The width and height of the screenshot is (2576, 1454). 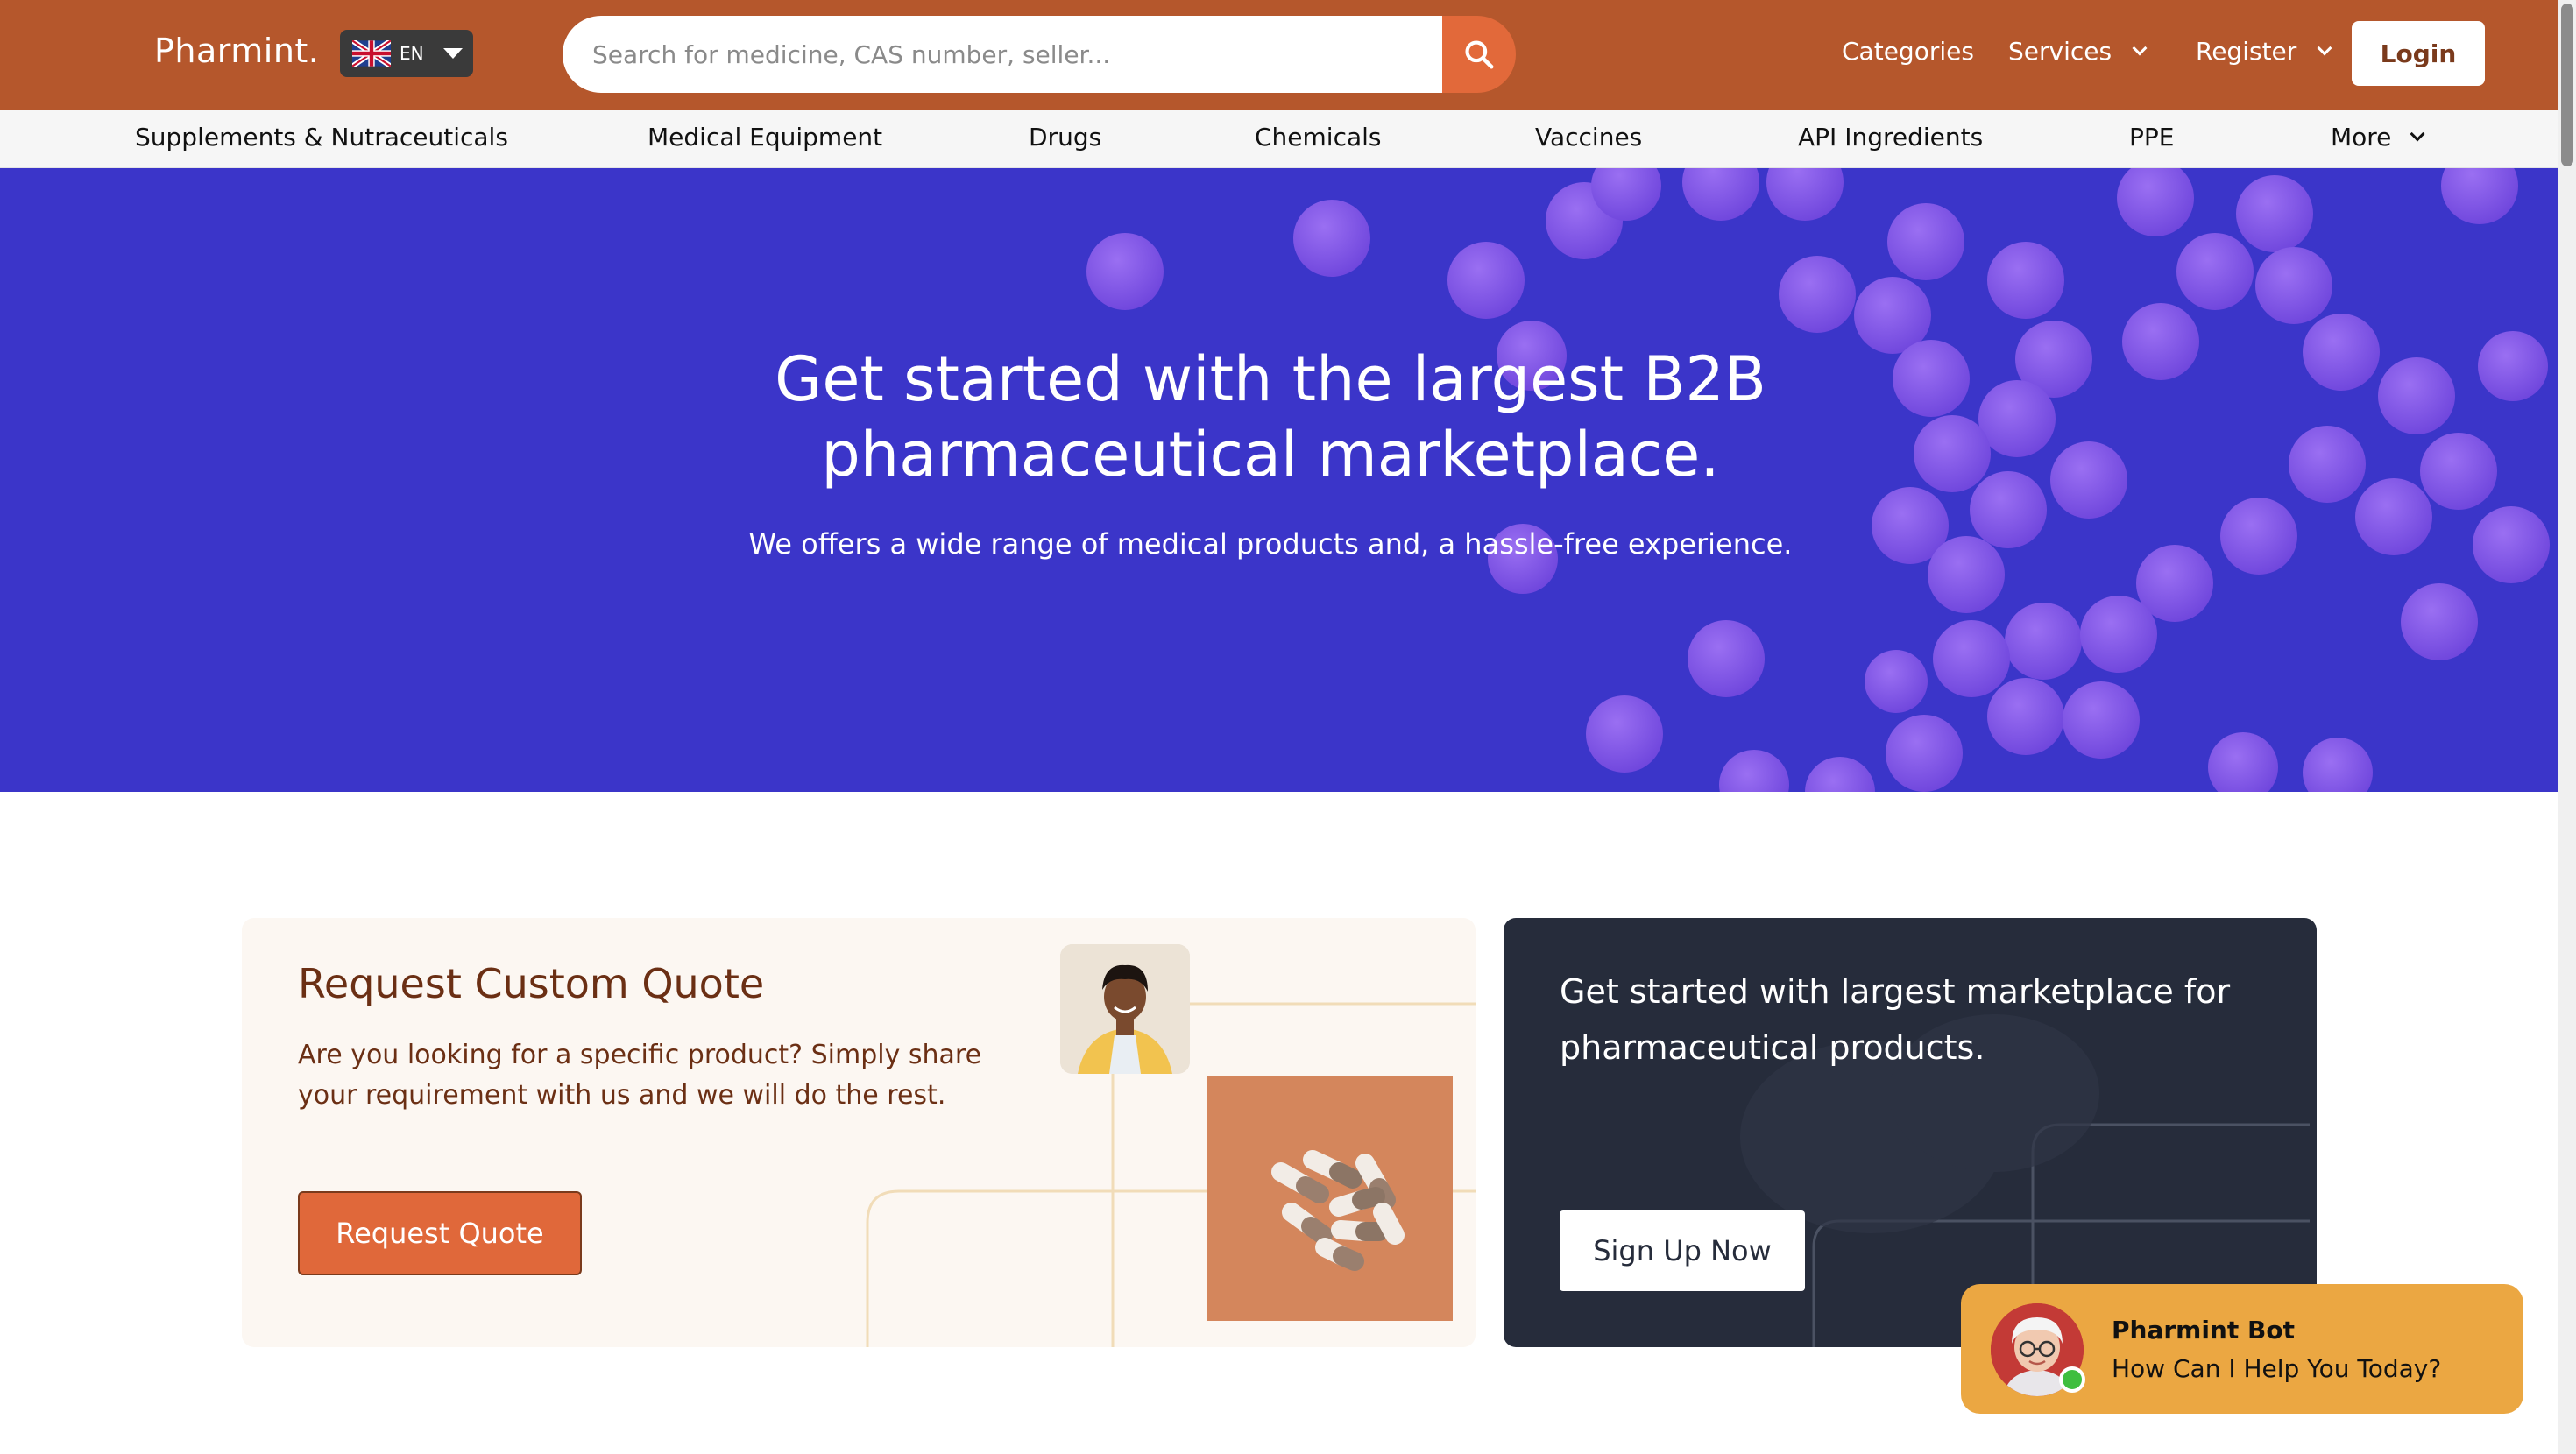 What do you see at coordinates (1125, 1009) in the screenshot?
I see `person-photo` at bounding box center [1125, 1009].